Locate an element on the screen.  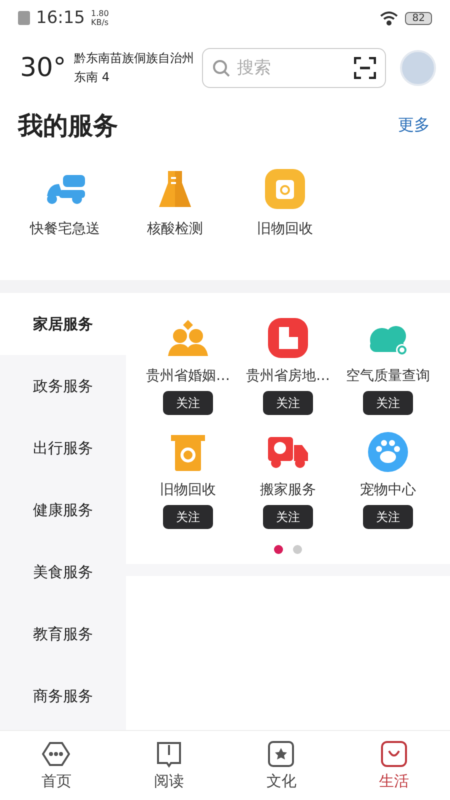
temperature: 30° is located at coordinates (43, 68).